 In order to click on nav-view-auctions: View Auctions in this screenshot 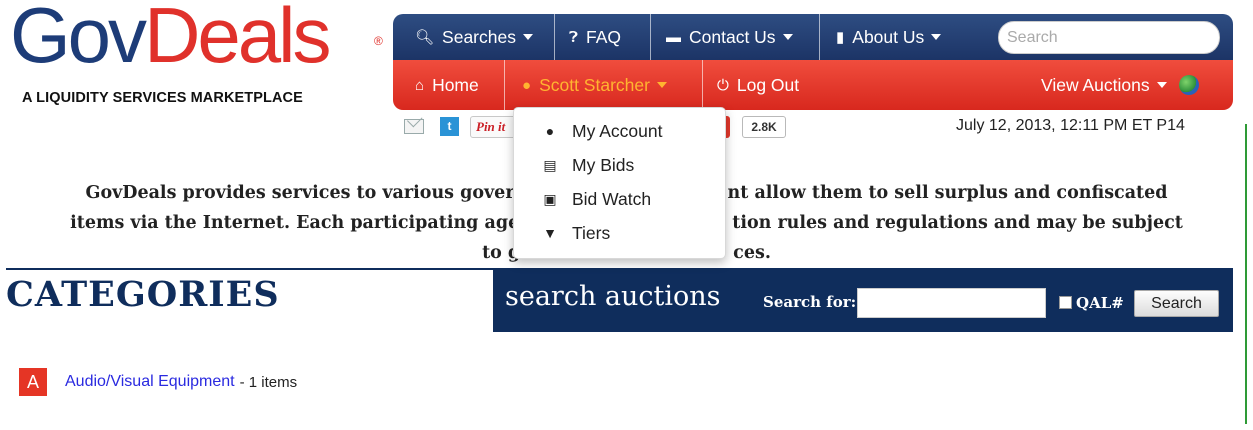, I will do `click(1120, 85)`.